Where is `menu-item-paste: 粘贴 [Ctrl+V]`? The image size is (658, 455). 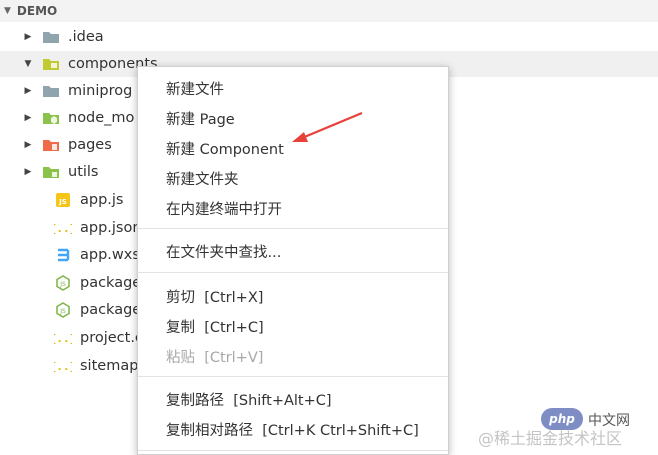
menu-item-paste: 粘贴 [Ctrl+V] is located at coordinates (293, 356).